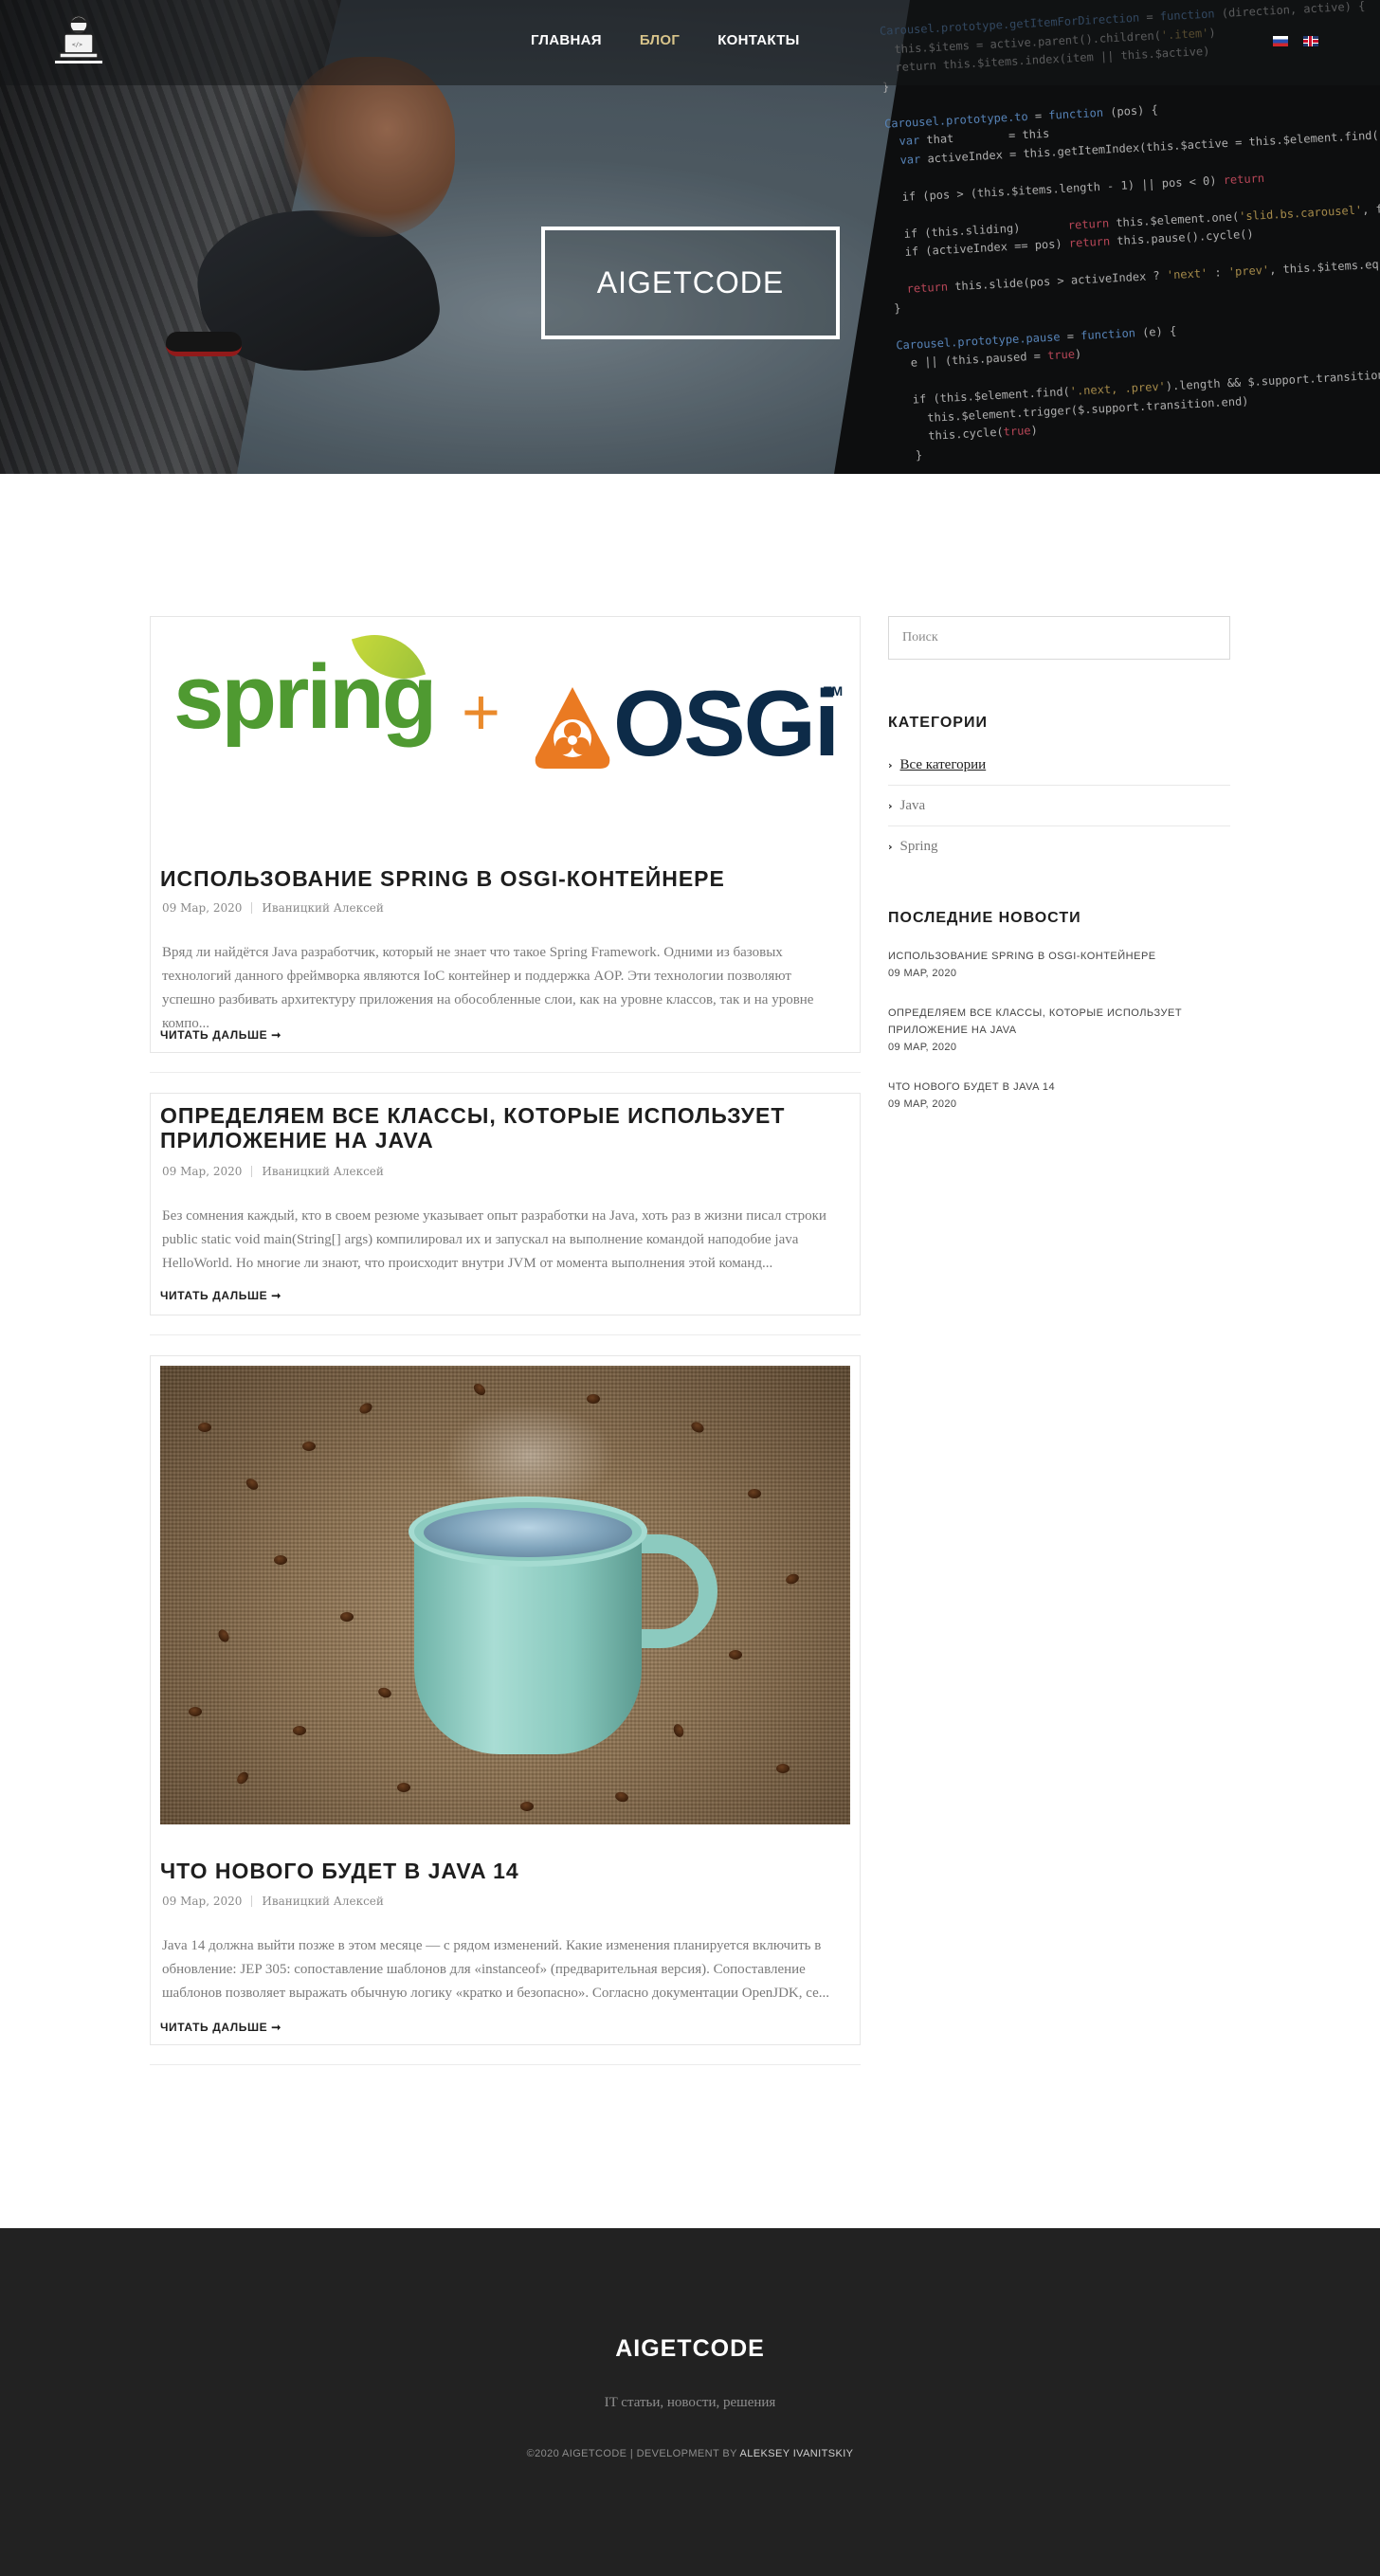  Describe the element at coordinates (530, 1456) in the screenshot. I see `steam` at that location.